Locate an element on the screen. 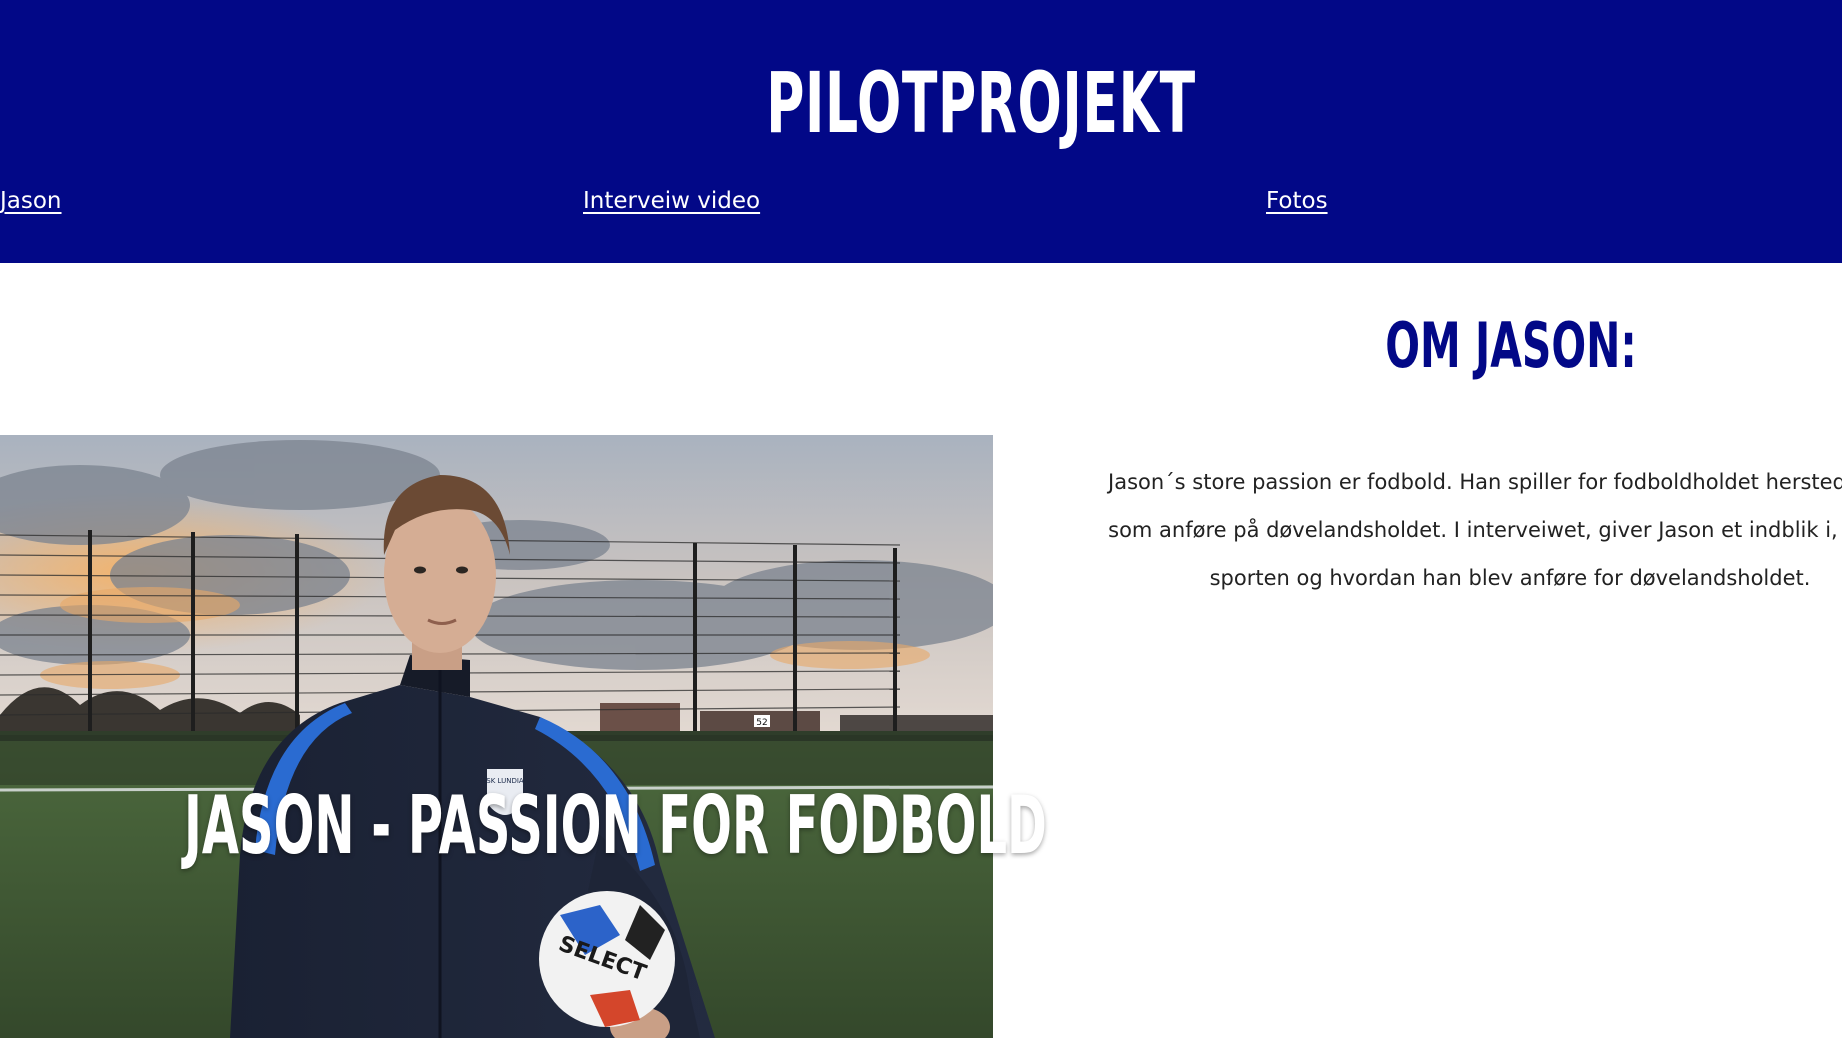 This screenshot has height=1038, width=1842. hero-caption: JASON - PASSION FOR FODBOLD is located at coordinates (615, 825).